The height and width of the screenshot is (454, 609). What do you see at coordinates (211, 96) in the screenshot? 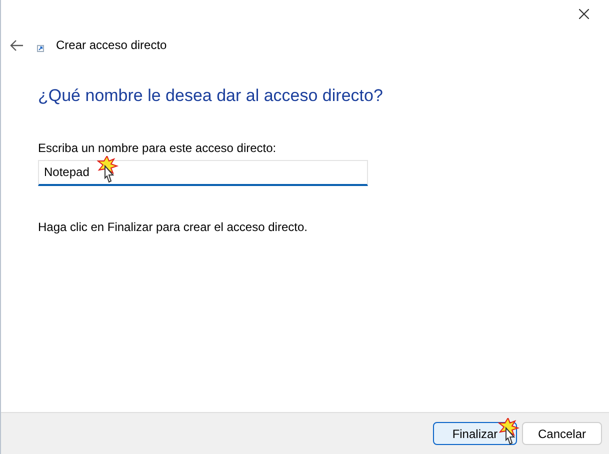
I see `page-heading: ¿Qué nombre le desea dar al acceso directo?` at bounding box center [211, 96].